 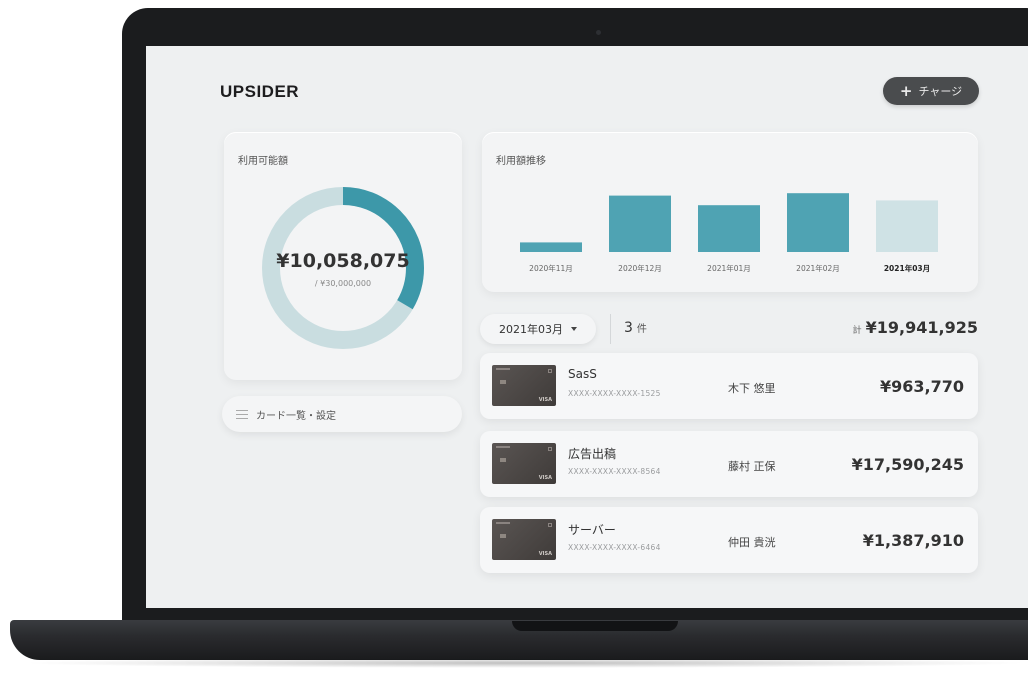 I want to click on spending-trend-chart: 2020年11月 2020年12月 2021年01月 2021年02月 2021年03月, so click(x=729, y=233).